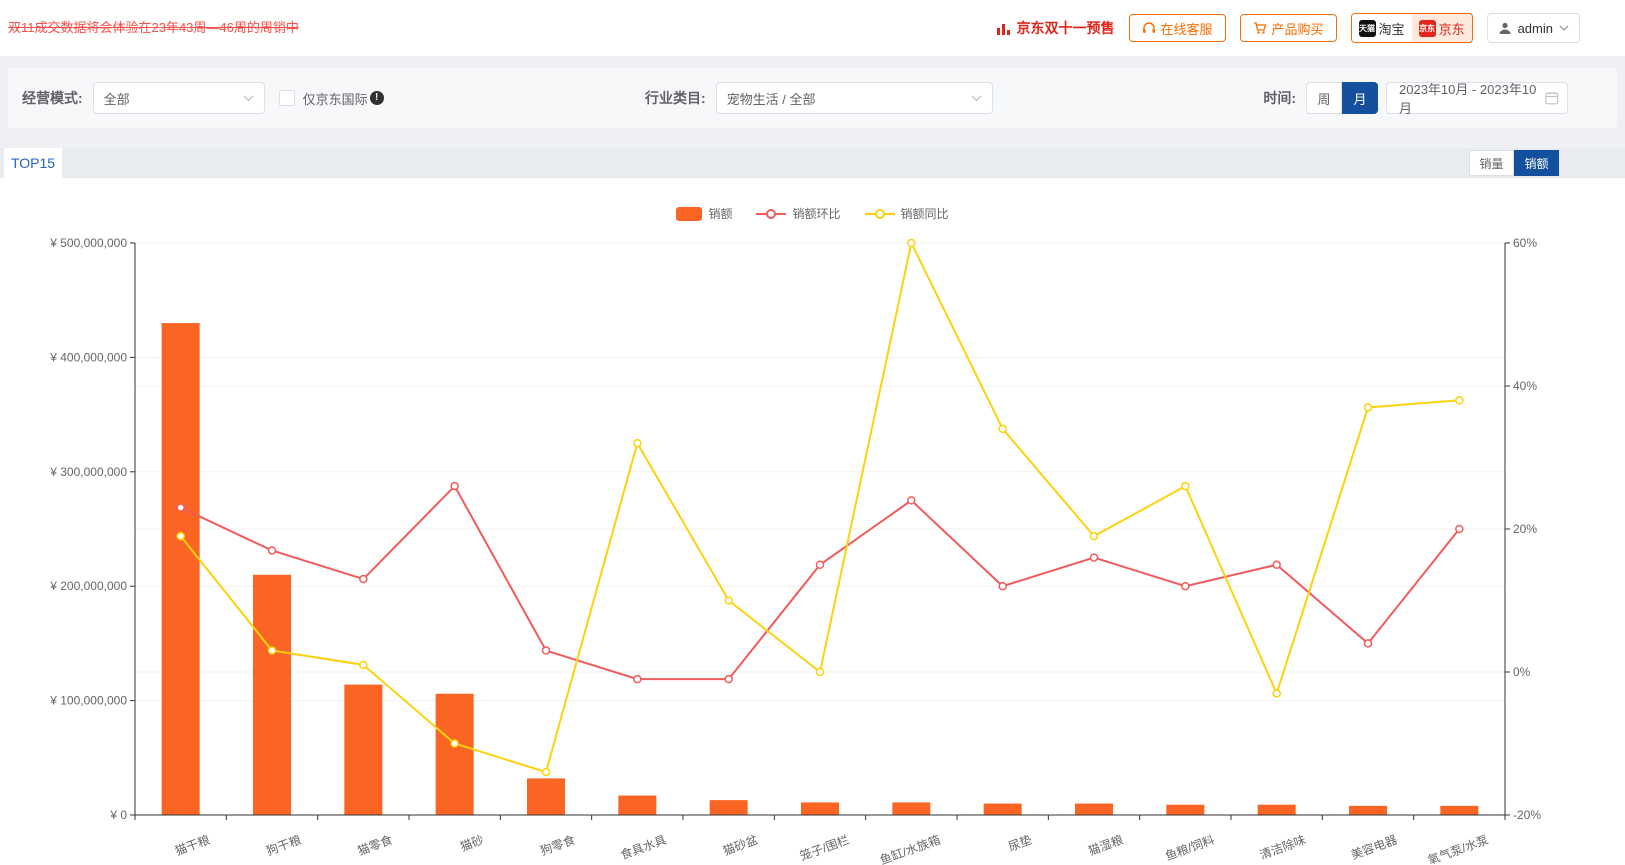 Image resolution: width=1625 pixels, height=865 pixels. Describe the element at coordinates (820, 564) in the screenshot. I see `chart-point-销额环比-笼子/围栏` at that location.